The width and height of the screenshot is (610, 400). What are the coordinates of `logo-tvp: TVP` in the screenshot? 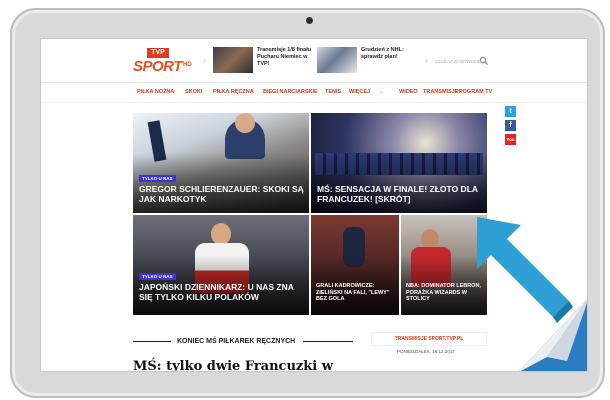 It's located at (158, 53).